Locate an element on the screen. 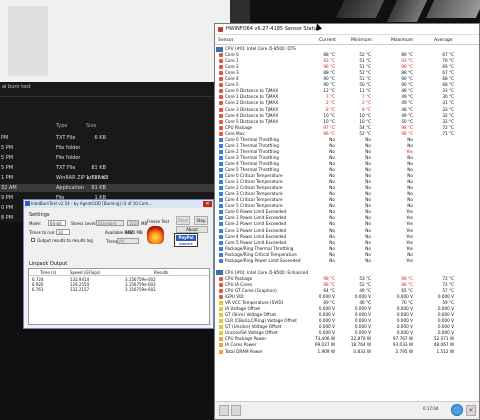 The height and width of the screenshot is (420, 480). col-speed: Speed (GFlops) is located at coordinates (85, 272).